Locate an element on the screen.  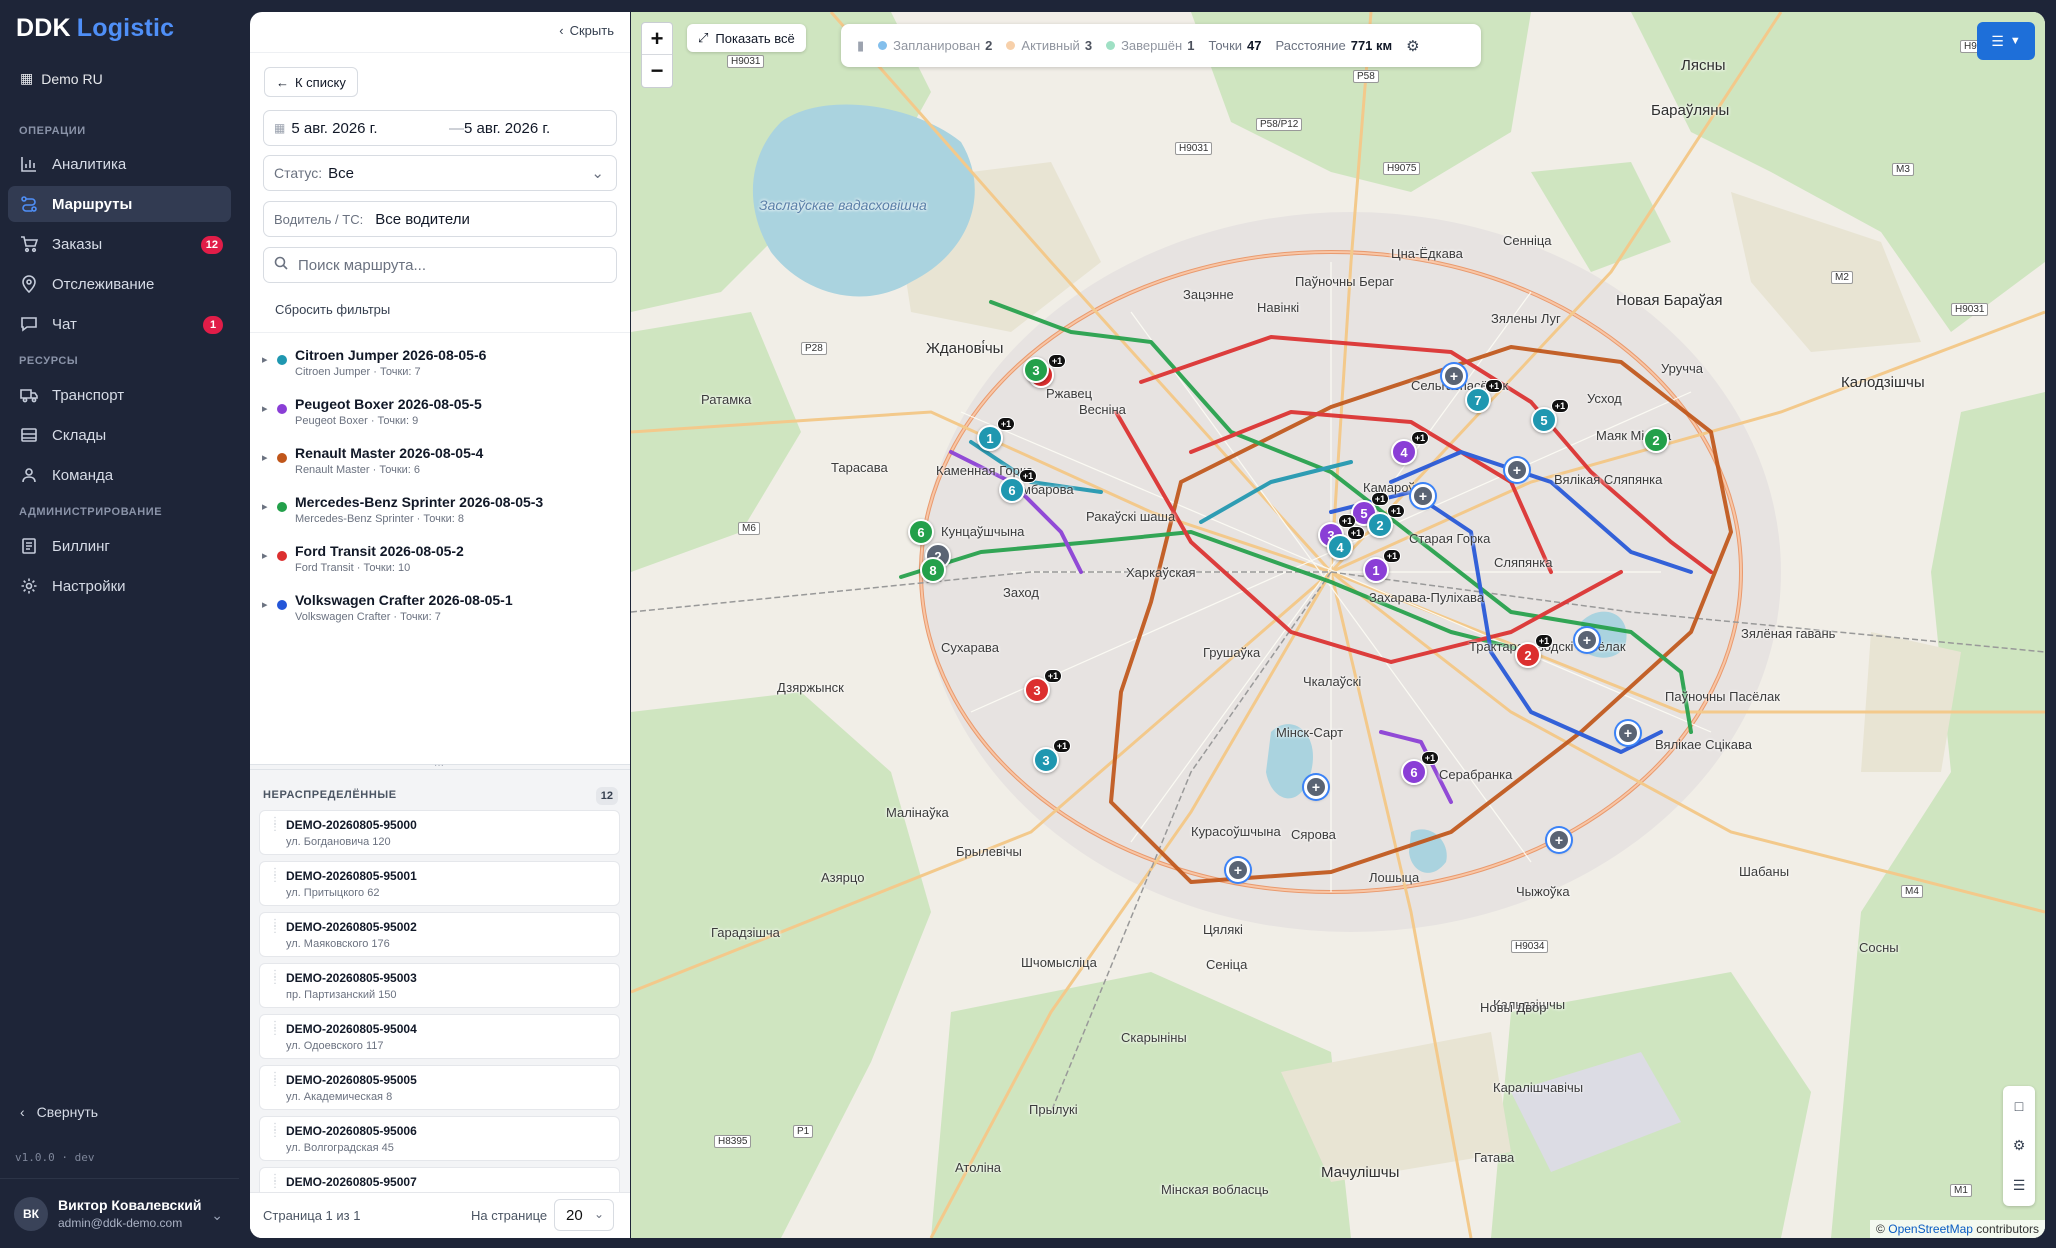
collapse-sidebar-button: ‹ Свернуть is located at coordinates (59, 1112).